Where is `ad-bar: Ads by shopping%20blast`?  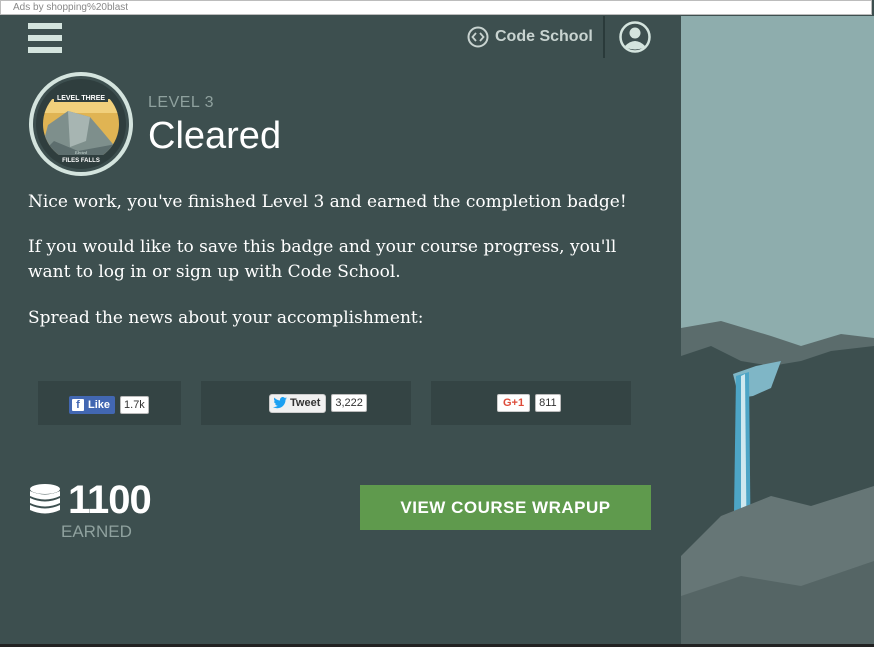
ad-bar: Ads by shopping%20blast is located at coordinates (436, 7).